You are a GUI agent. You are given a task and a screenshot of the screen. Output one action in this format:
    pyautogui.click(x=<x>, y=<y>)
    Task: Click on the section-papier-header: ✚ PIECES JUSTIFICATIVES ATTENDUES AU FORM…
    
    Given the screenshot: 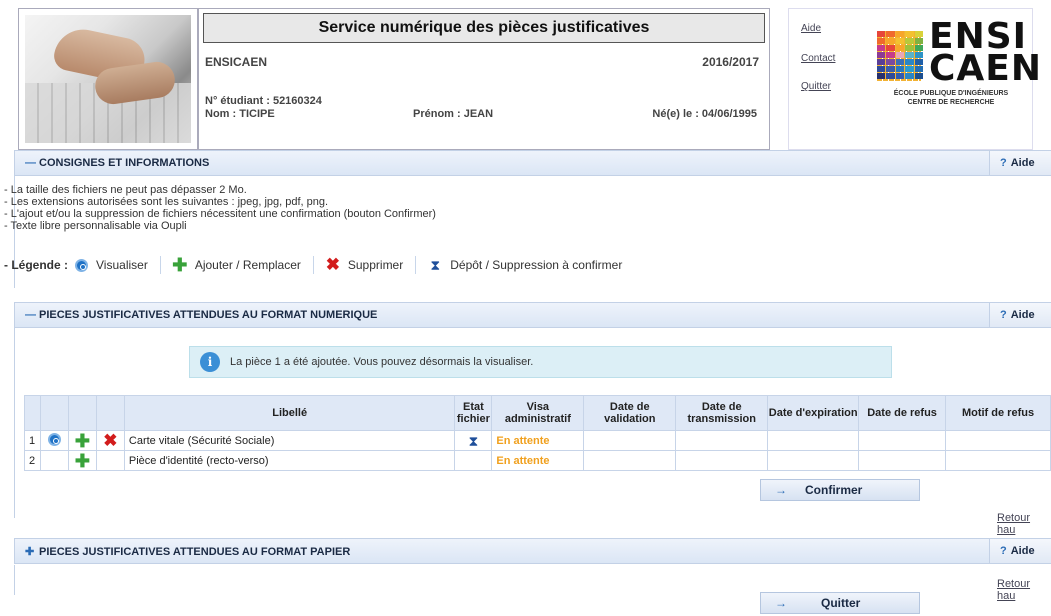 What is the action you would take?
    pyautogui.click(x=532, y=551)
    